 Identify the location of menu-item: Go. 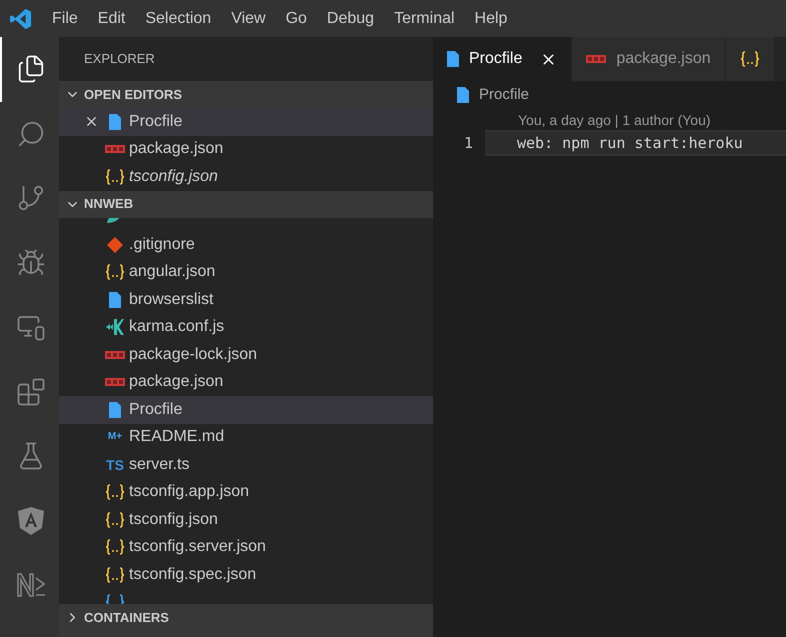
(296, 18).